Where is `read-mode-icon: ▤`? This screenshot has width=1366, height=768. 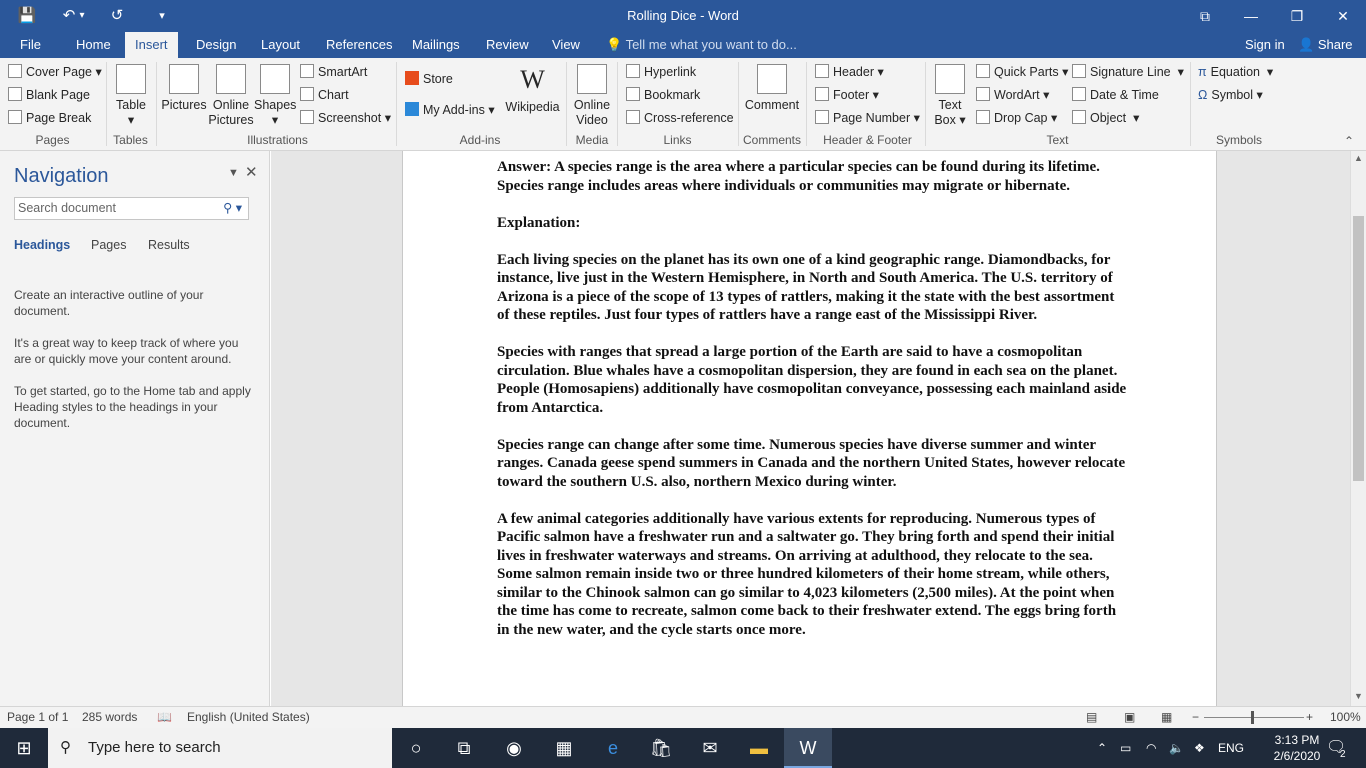
read-mode-icon: ▤ is located at coordinates (1091, 717).